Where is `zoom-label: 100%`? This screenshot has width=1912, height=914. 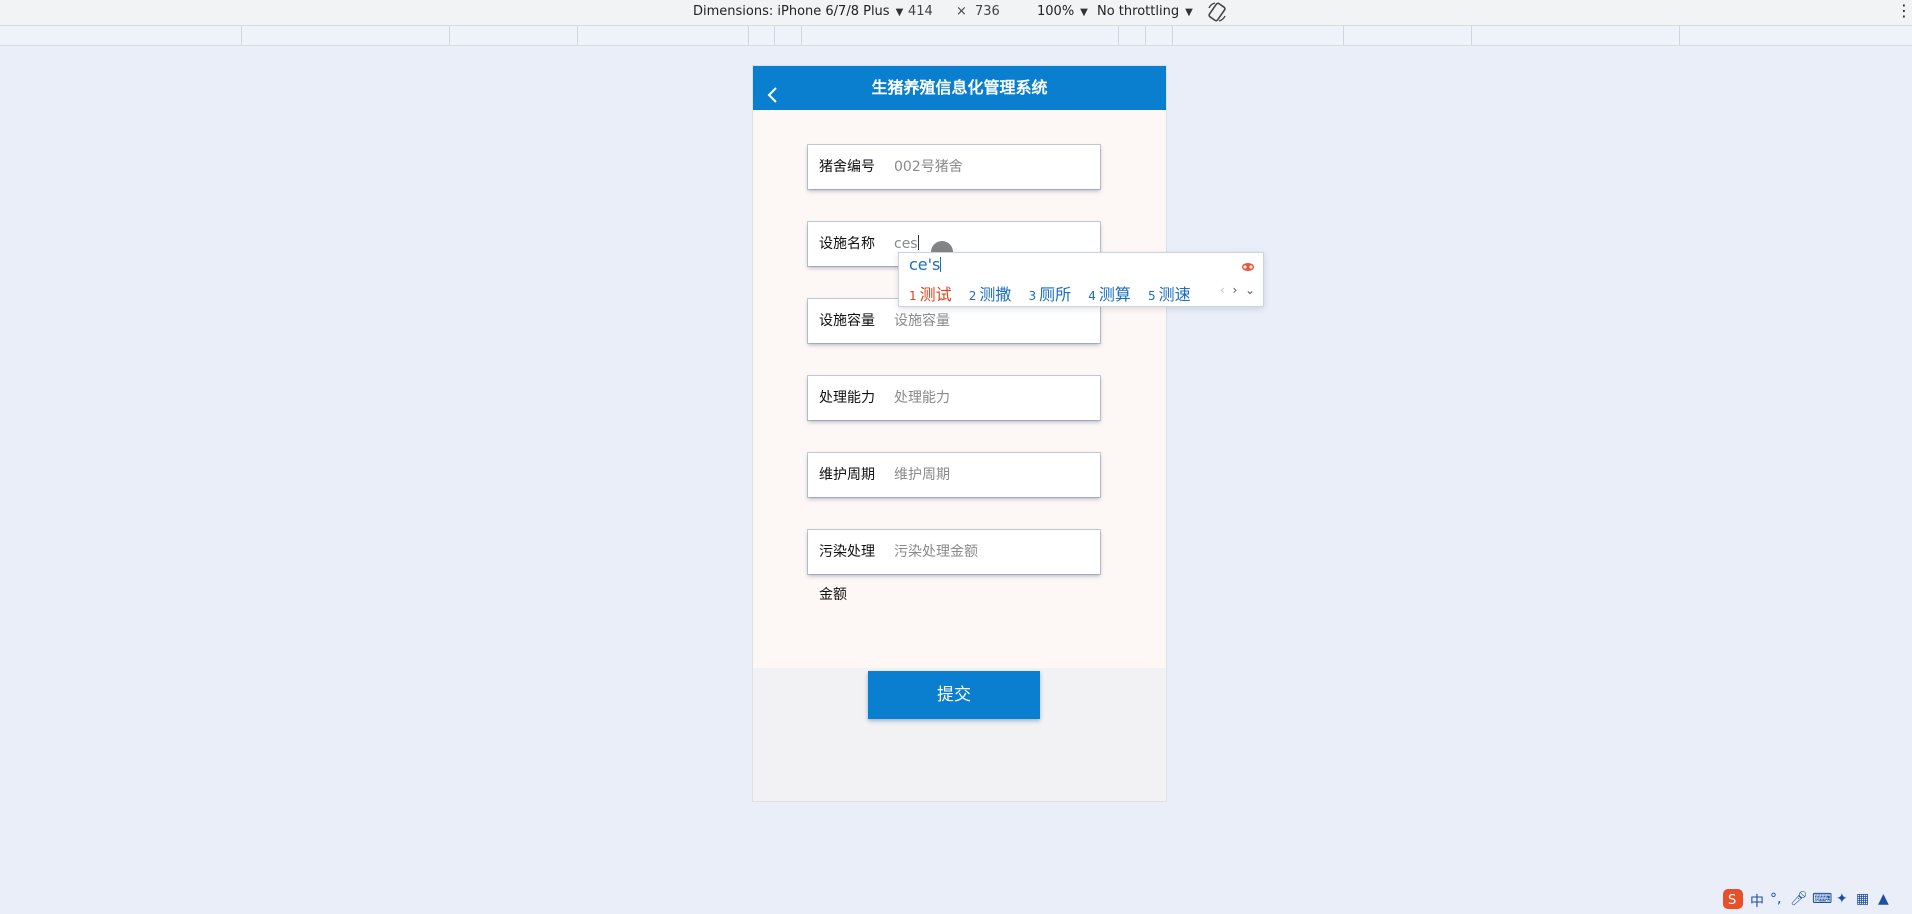
zoom-label: 100% is located at coordinates (1056, 11).